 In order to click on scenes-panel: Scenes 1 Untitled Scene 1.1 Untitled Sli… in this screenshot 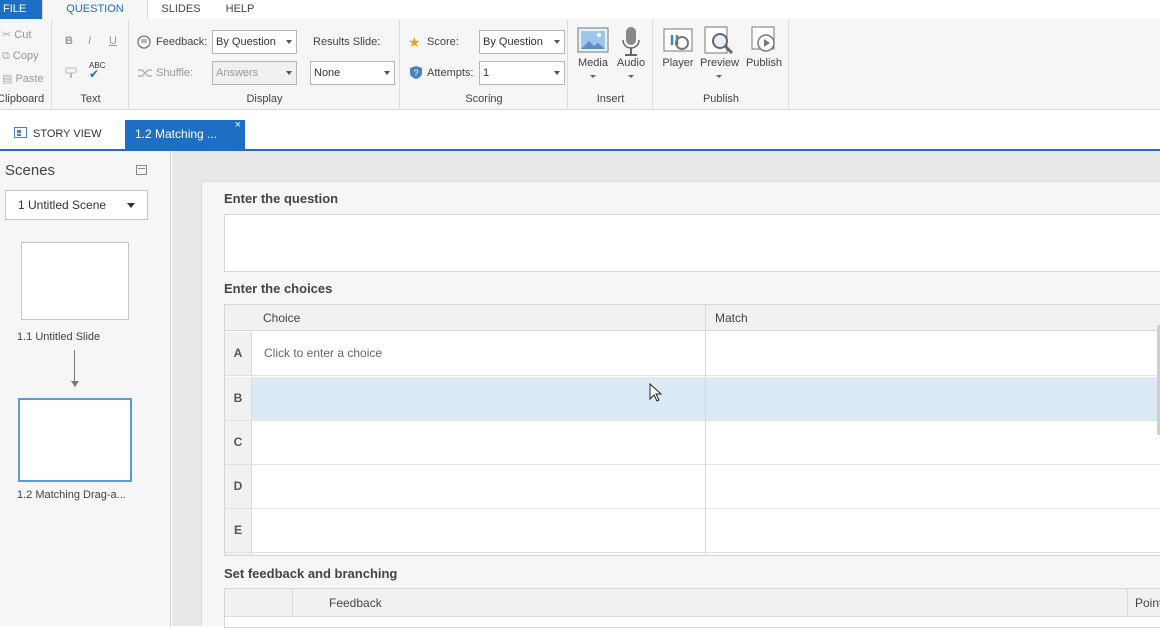, I will do `click(85, 388)`.